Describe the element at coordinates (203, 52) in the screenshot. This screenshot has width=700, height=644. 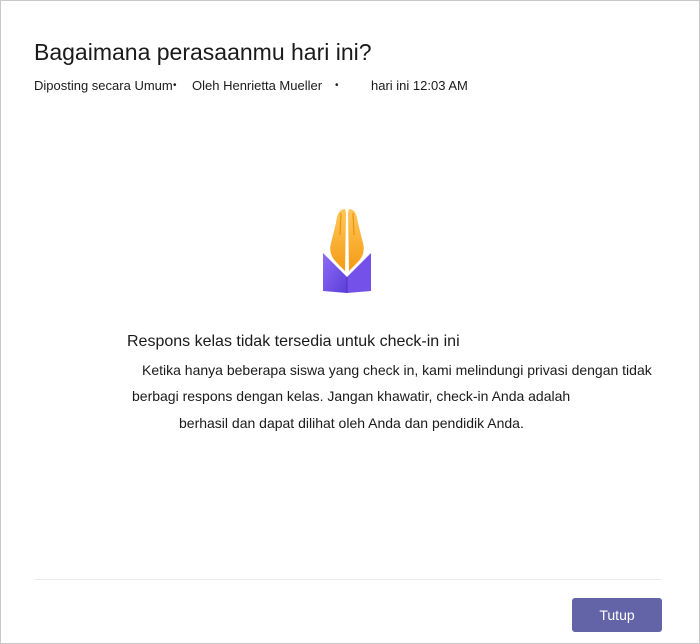
I see `dialog-title: Bagaimana perasaanmu hari ini?` at that location.